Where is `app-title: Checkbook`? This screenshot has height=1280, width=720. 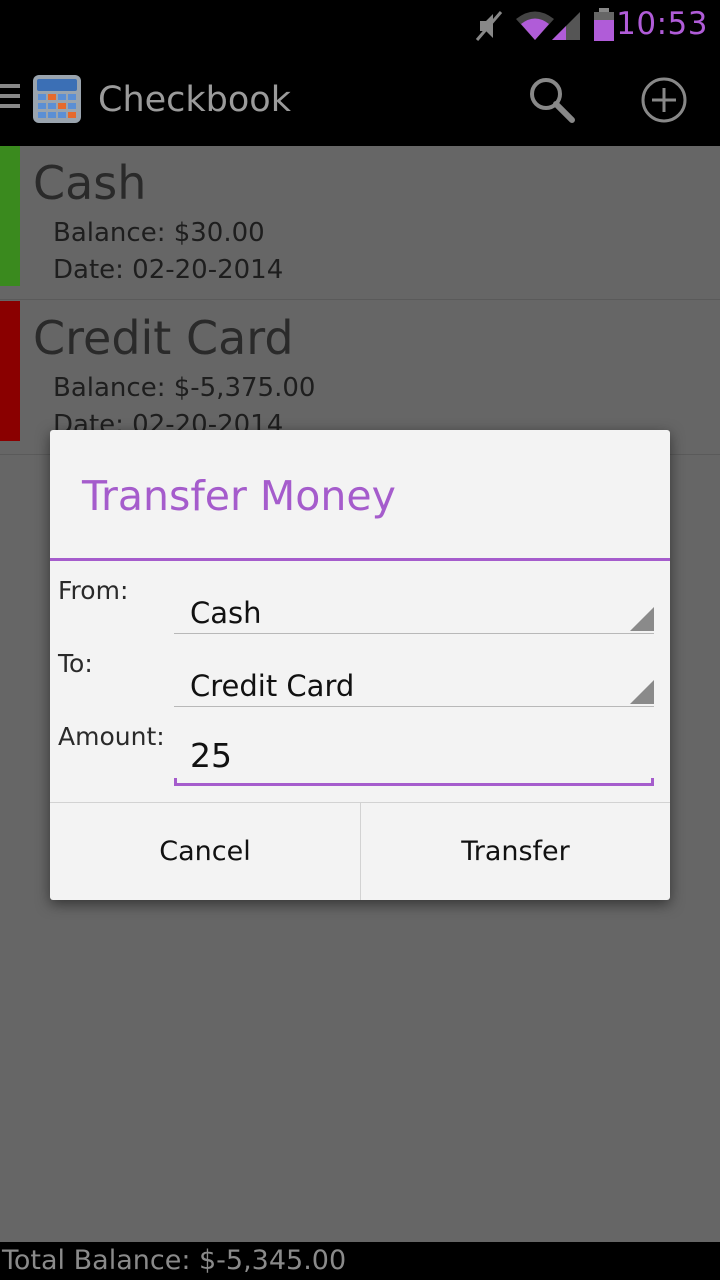
app-title: Checkbook is located at coordinates (194, 100).